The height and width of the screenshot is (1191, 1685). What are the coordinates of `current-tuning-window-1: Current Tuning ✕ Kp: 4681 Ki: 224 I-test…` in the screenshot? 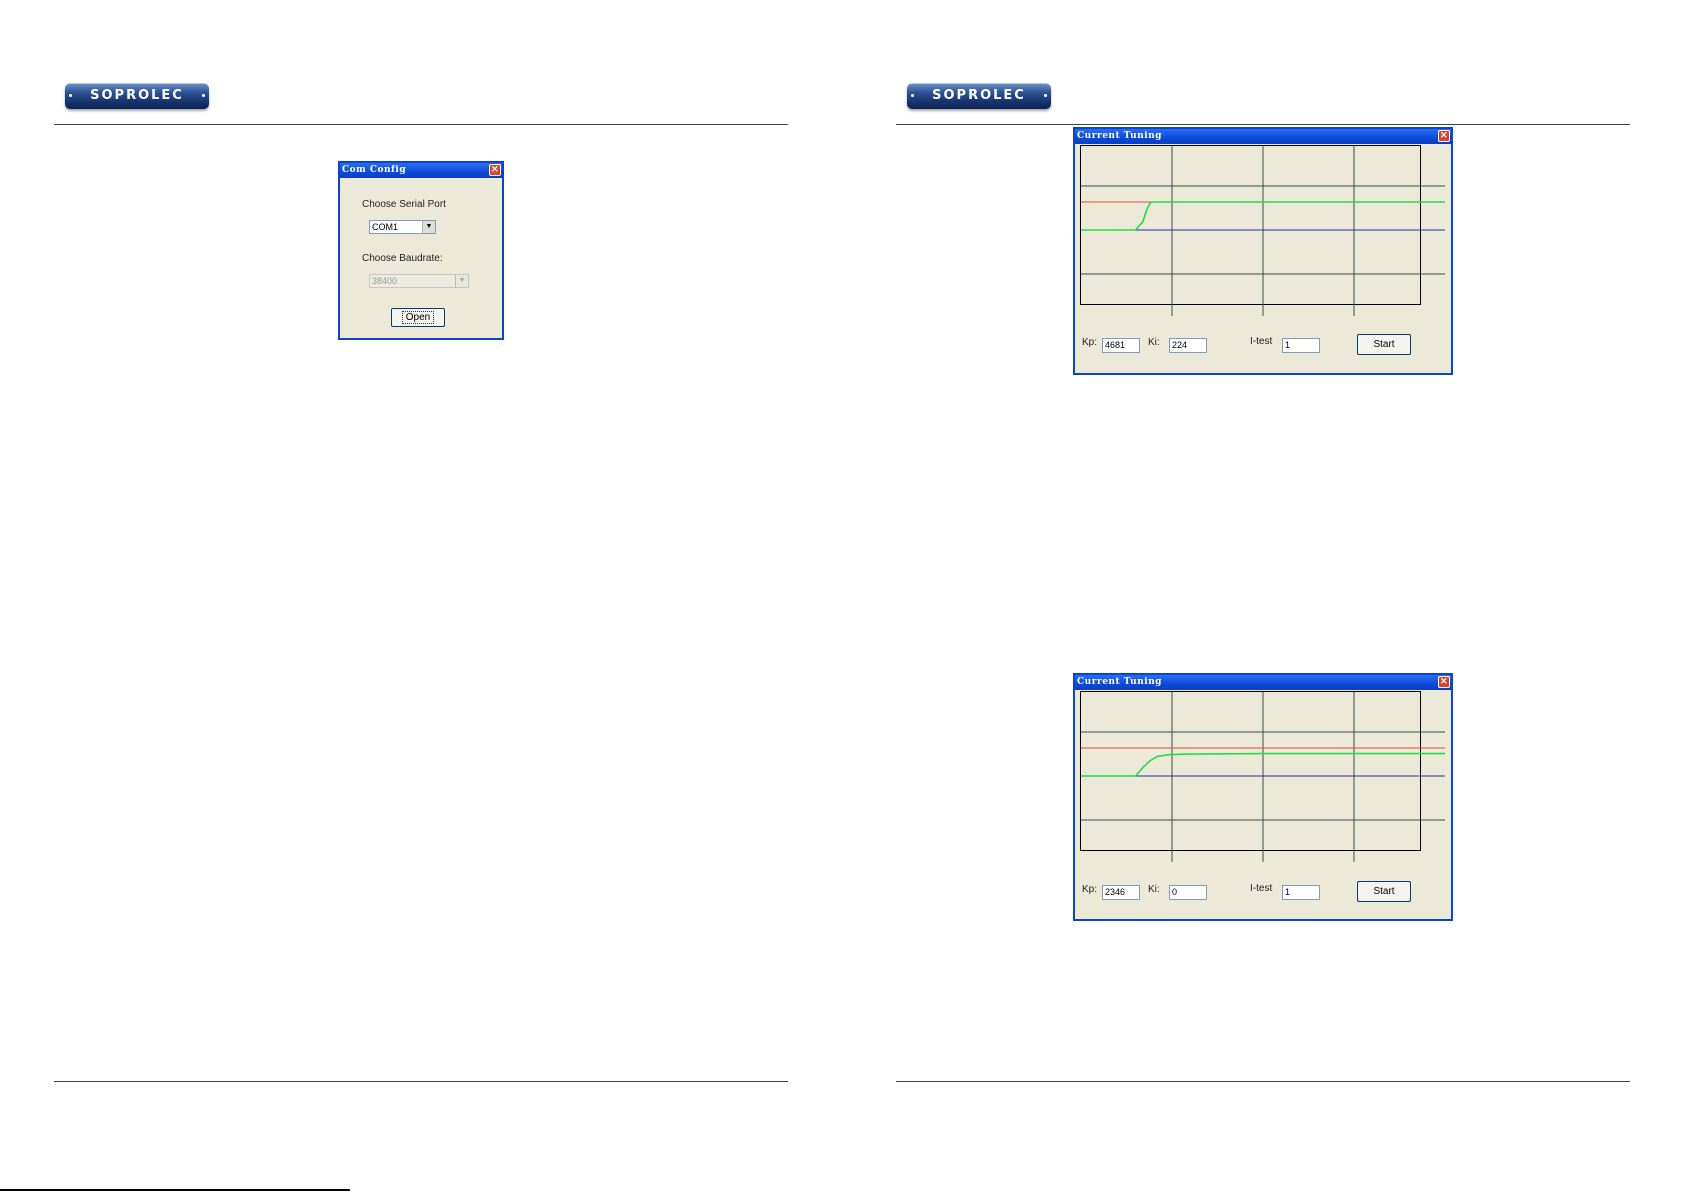 It's located at (1263, 251).